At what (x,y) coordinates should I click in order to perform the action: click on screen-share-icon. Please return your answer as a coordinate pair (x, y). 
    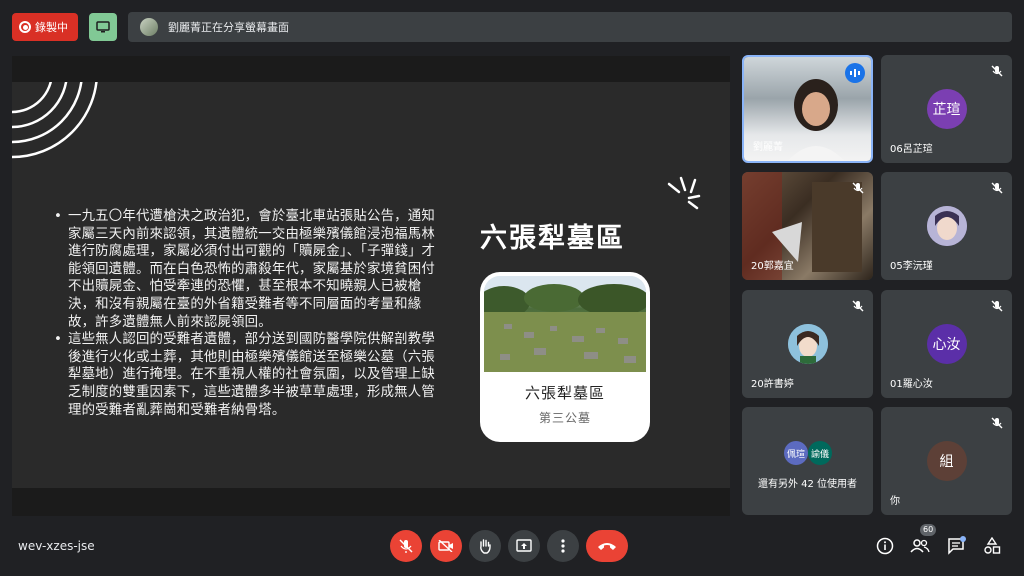
    Looking at the image, I should click on (103, 27).